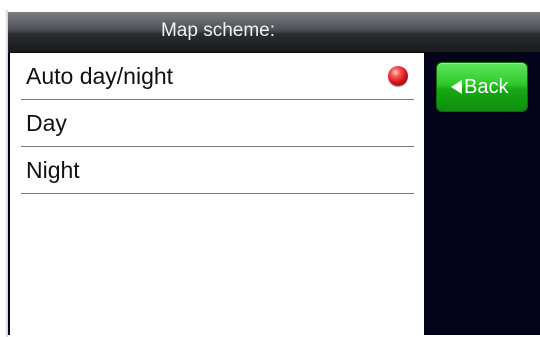 The width and height of the screenshot is (540, 337). Describe the element at coordinates (46, 123) in the screenshot. I see `option-label: Day` at that location.